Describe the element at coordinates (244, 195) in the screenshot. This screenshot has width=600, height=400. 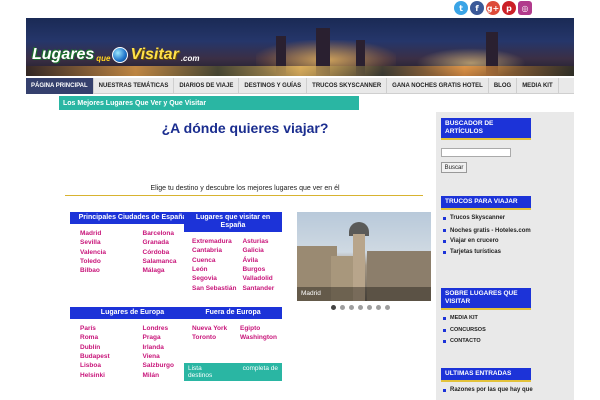
I see `divider` at that location.